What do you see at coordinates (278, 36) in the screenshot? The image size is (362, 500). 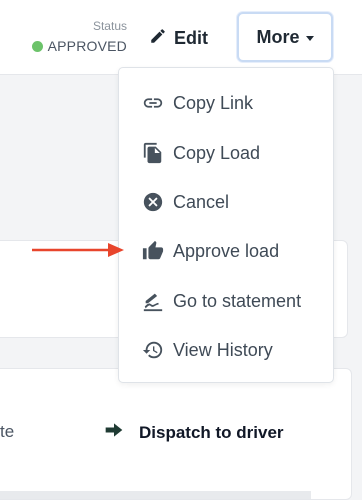 I see `more-button-label: More` at bounding box center [278, 36].